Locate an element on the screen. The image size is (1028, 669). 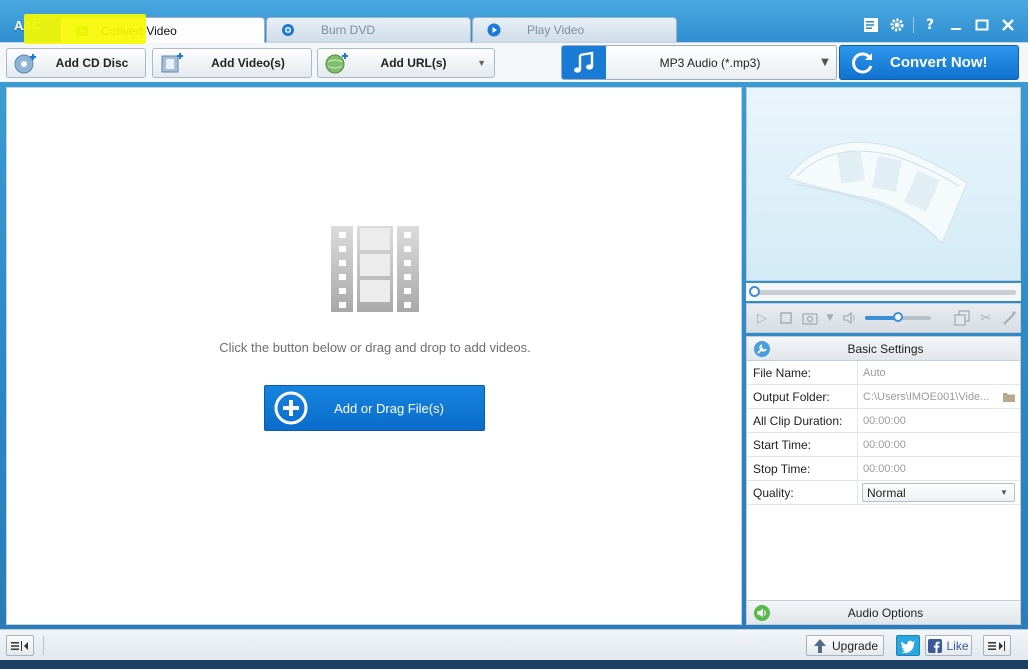
output-format-select: MP3 Audio (*.mp3) ▼ is located at coordinates (699, 62).